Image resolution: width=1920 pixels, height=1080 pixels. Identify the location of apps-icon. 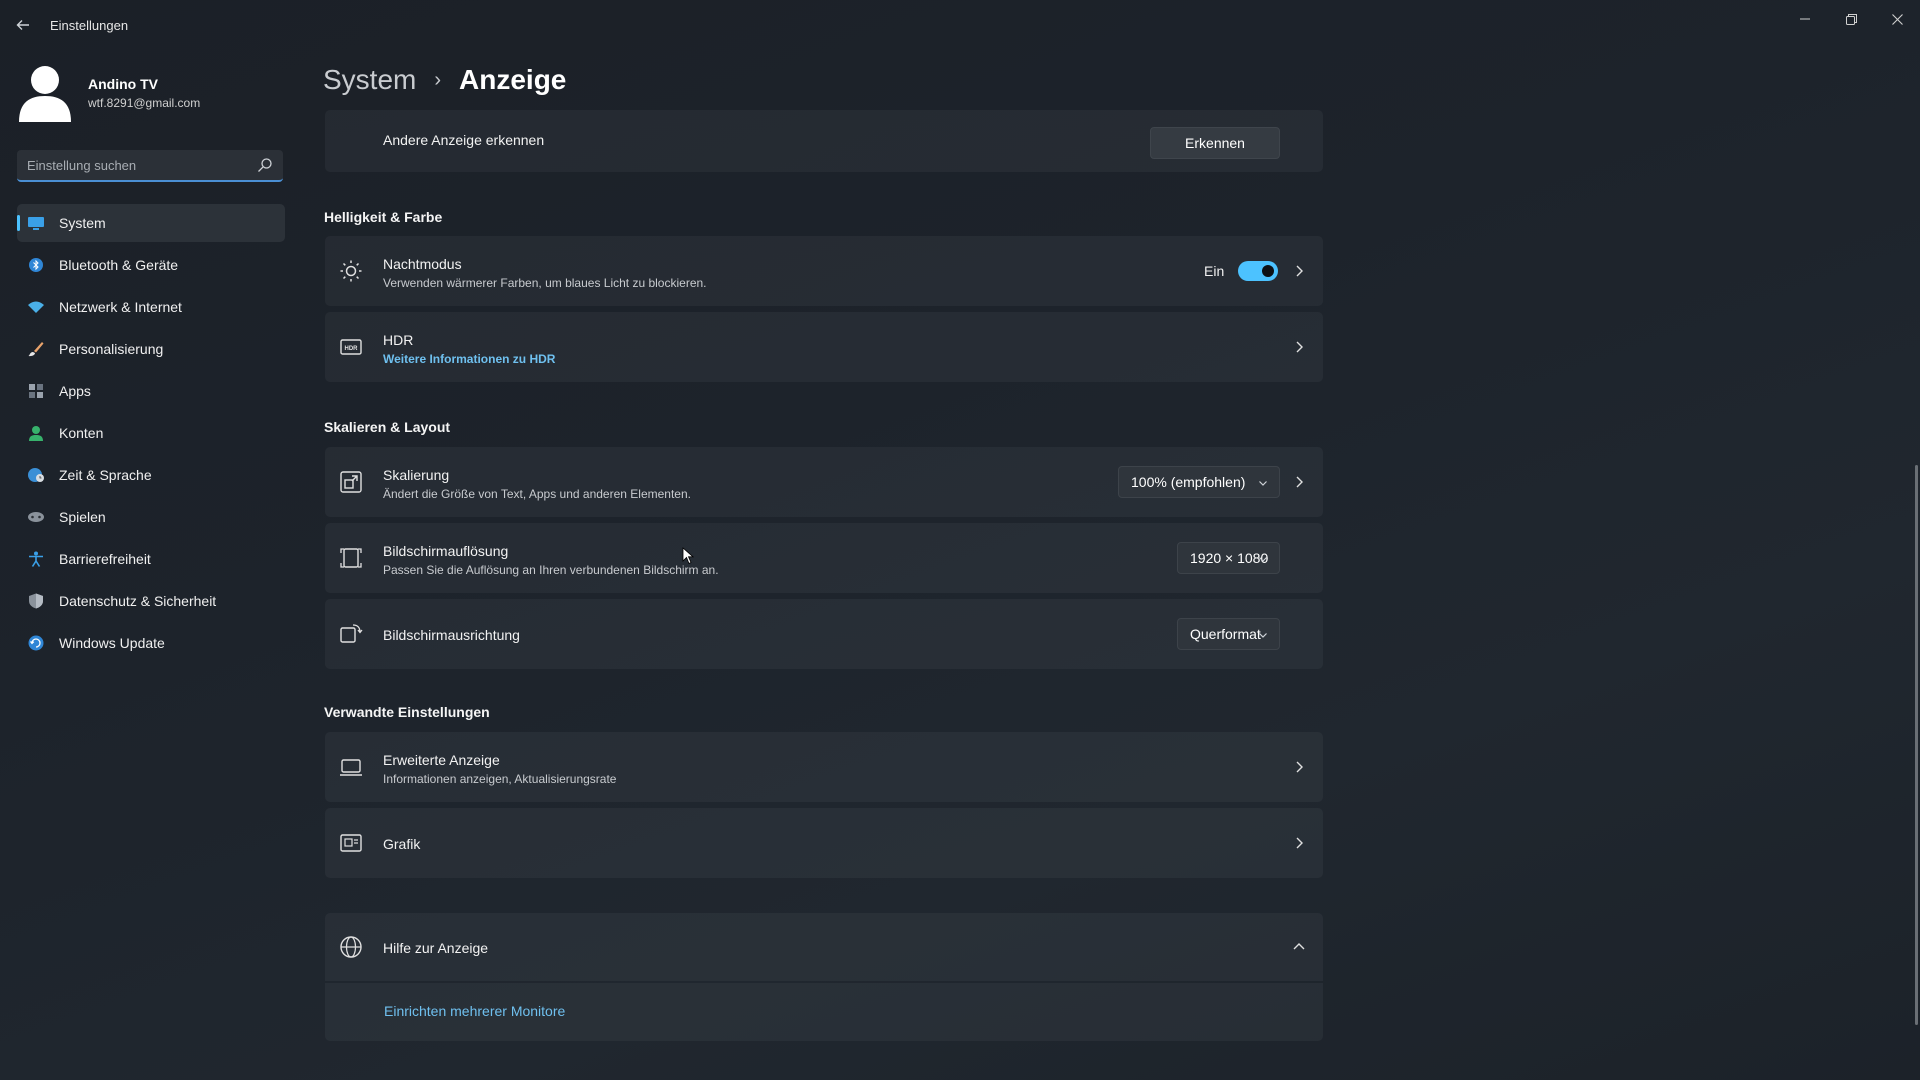
(36, 391).